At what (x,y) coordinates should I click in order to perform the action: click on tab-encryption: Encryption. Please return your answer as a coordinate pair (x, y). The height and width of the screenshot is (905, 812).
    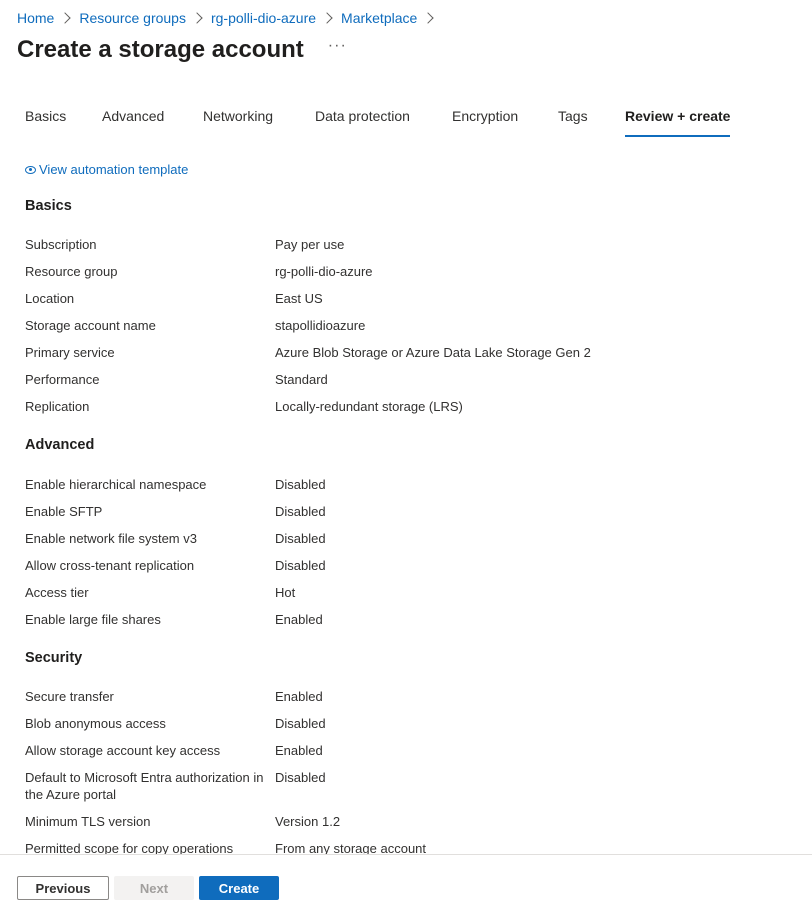
    Looking at the image, I should click on (485, 116).